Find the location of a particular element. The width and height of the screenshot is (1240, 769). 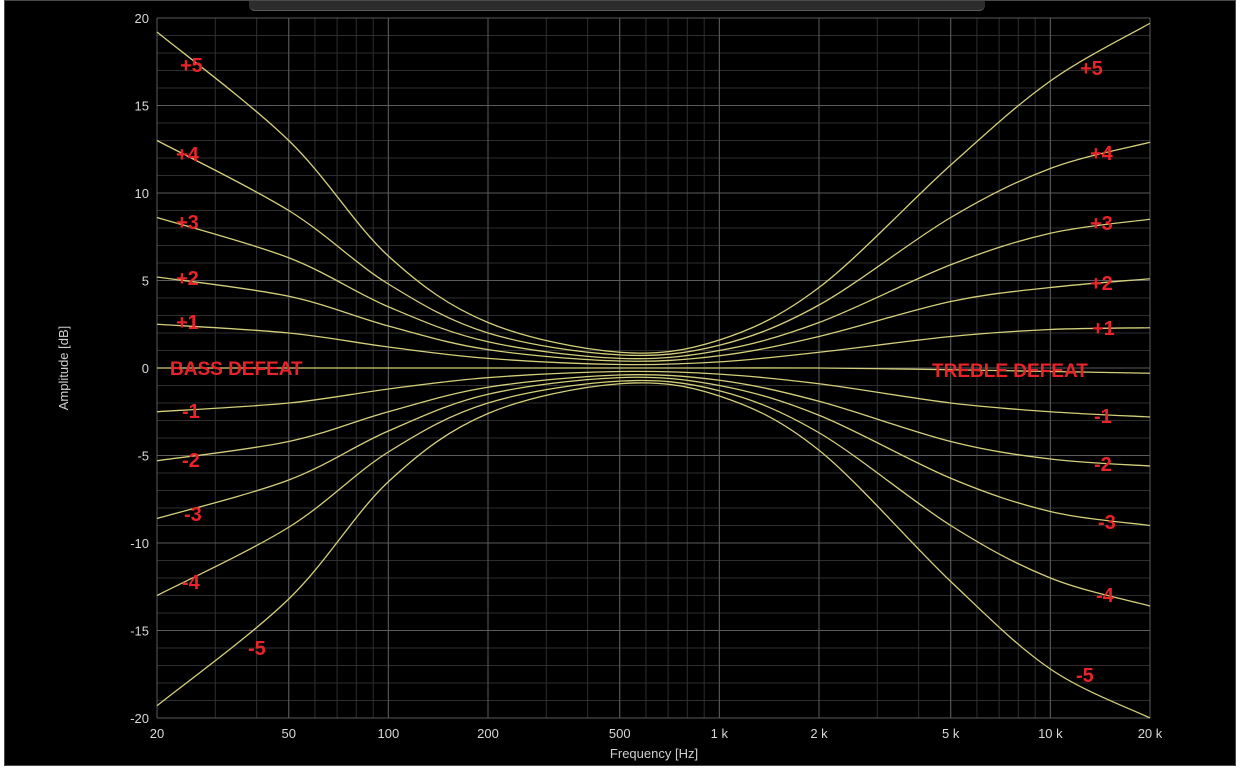

treble-level-label: -2 is located at coordinates (1103, 465).